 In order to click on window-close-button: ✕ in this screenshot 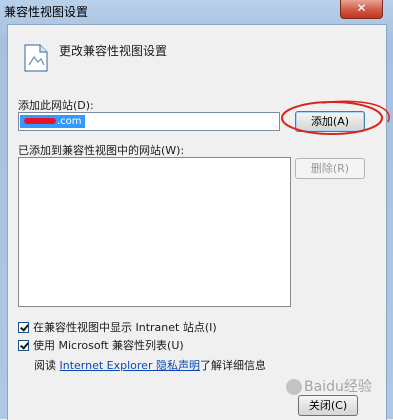, I will do `click(361, 9)`.